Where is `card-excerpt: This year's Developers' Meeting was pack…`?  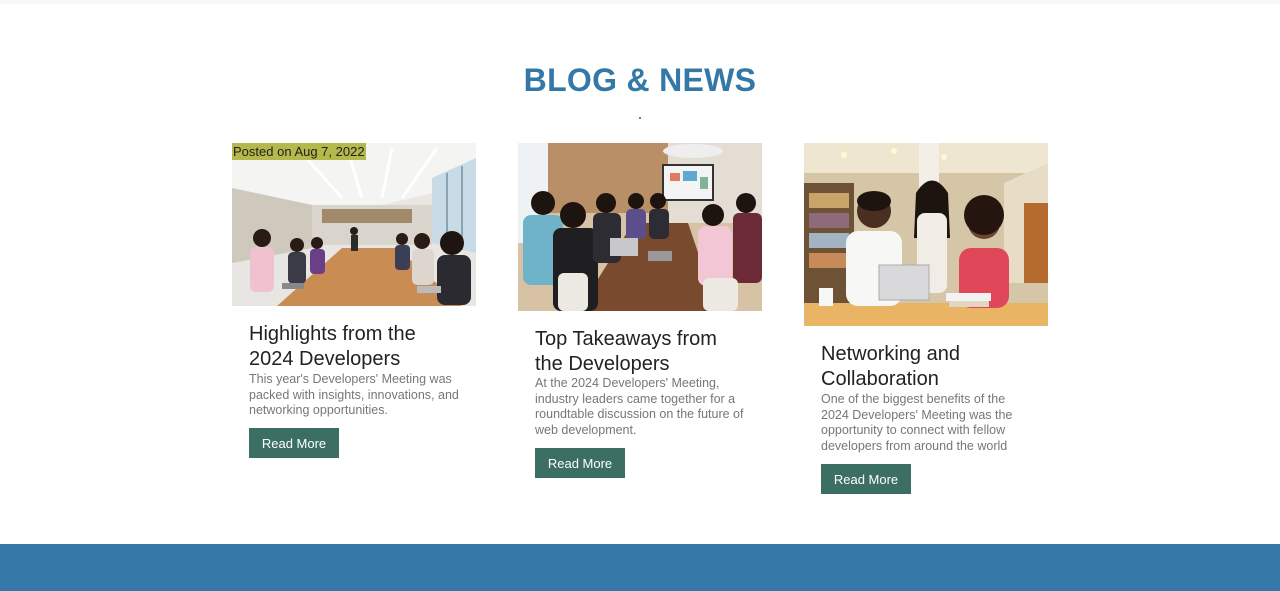
card-excerpt: This year's Developers' Meeting was pack… is located at coordinates (354, 394).